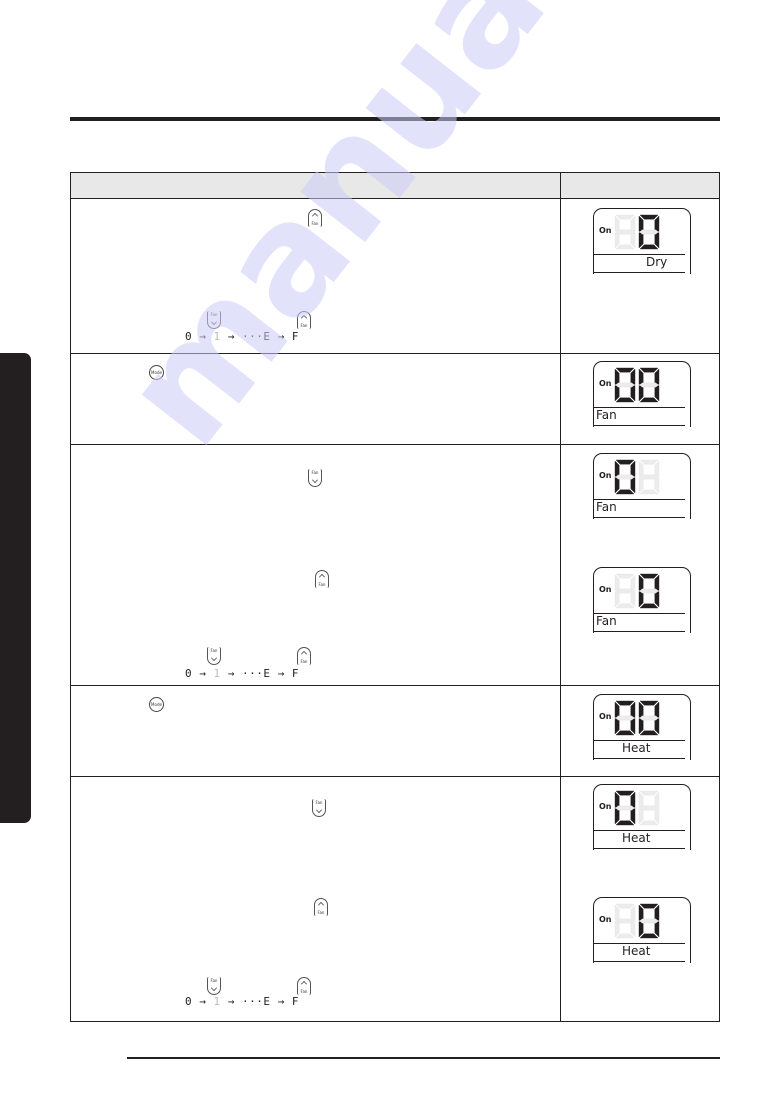 The image size is (777, 1096). What do you see at coordinates (395, 731) in the screenshot?
I see `table-row: Mode On Heat` at bounding box center [395, 731].